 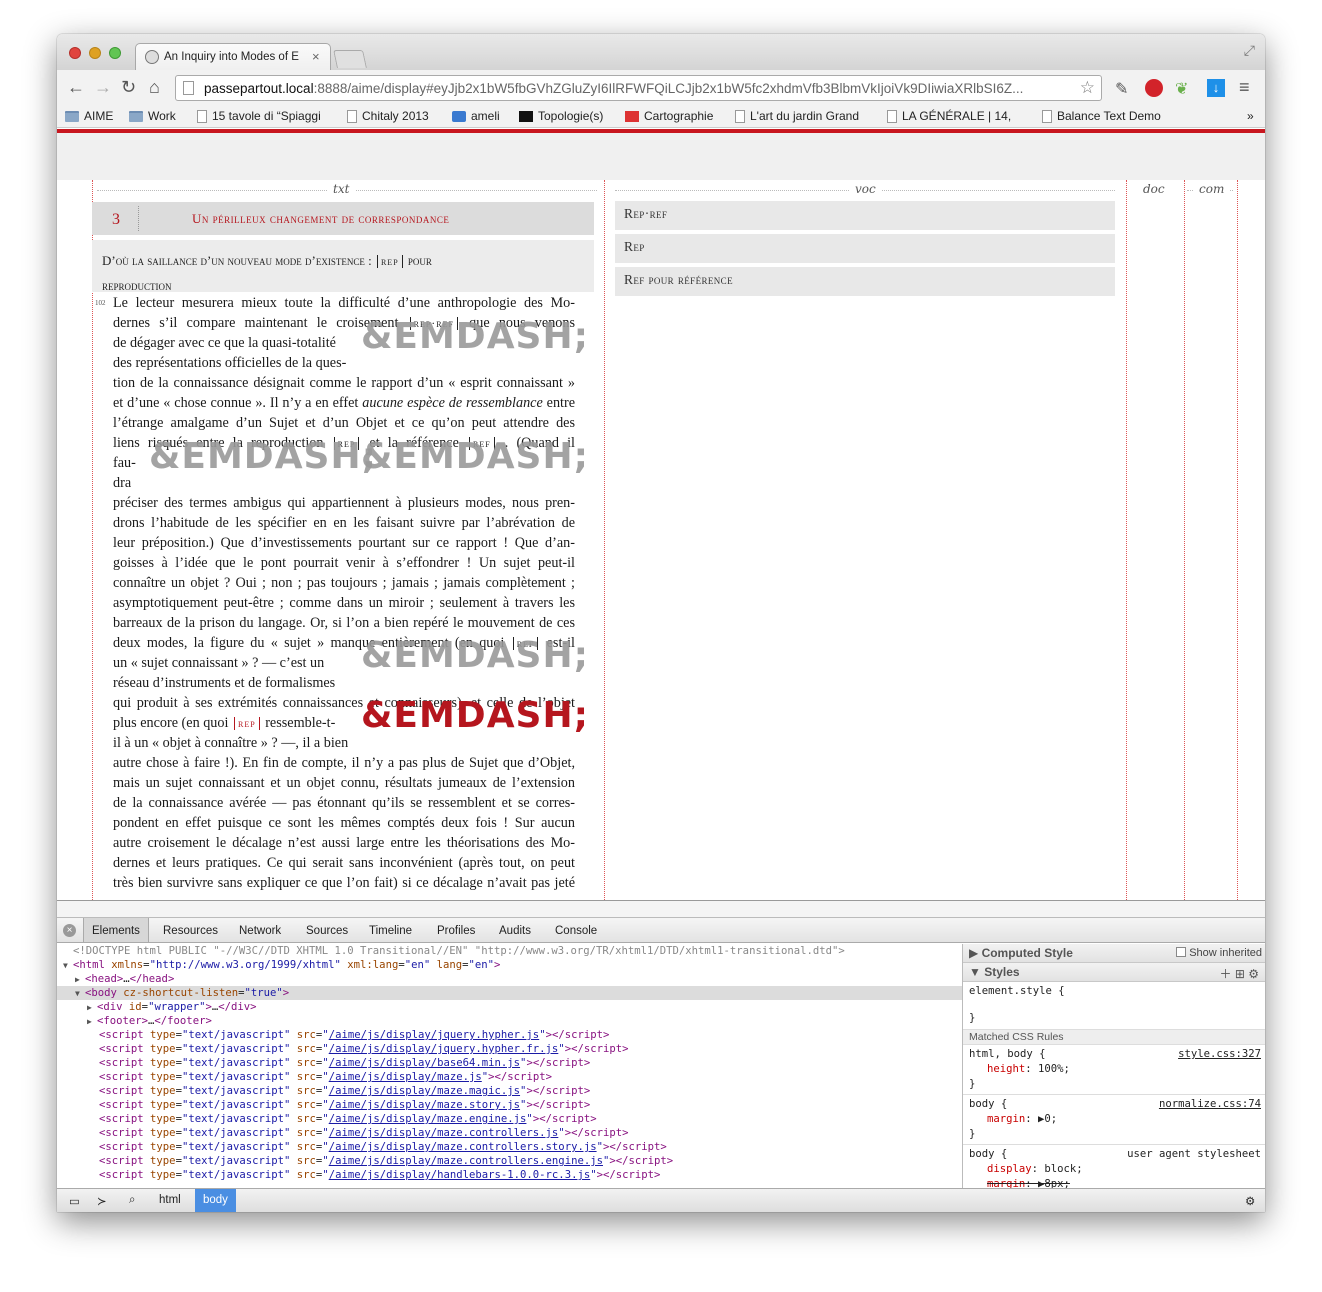 What do you see at coordinates (115, 53) in the screenshot?
I see `zoom-window-button` at bounding box center [115, 53].